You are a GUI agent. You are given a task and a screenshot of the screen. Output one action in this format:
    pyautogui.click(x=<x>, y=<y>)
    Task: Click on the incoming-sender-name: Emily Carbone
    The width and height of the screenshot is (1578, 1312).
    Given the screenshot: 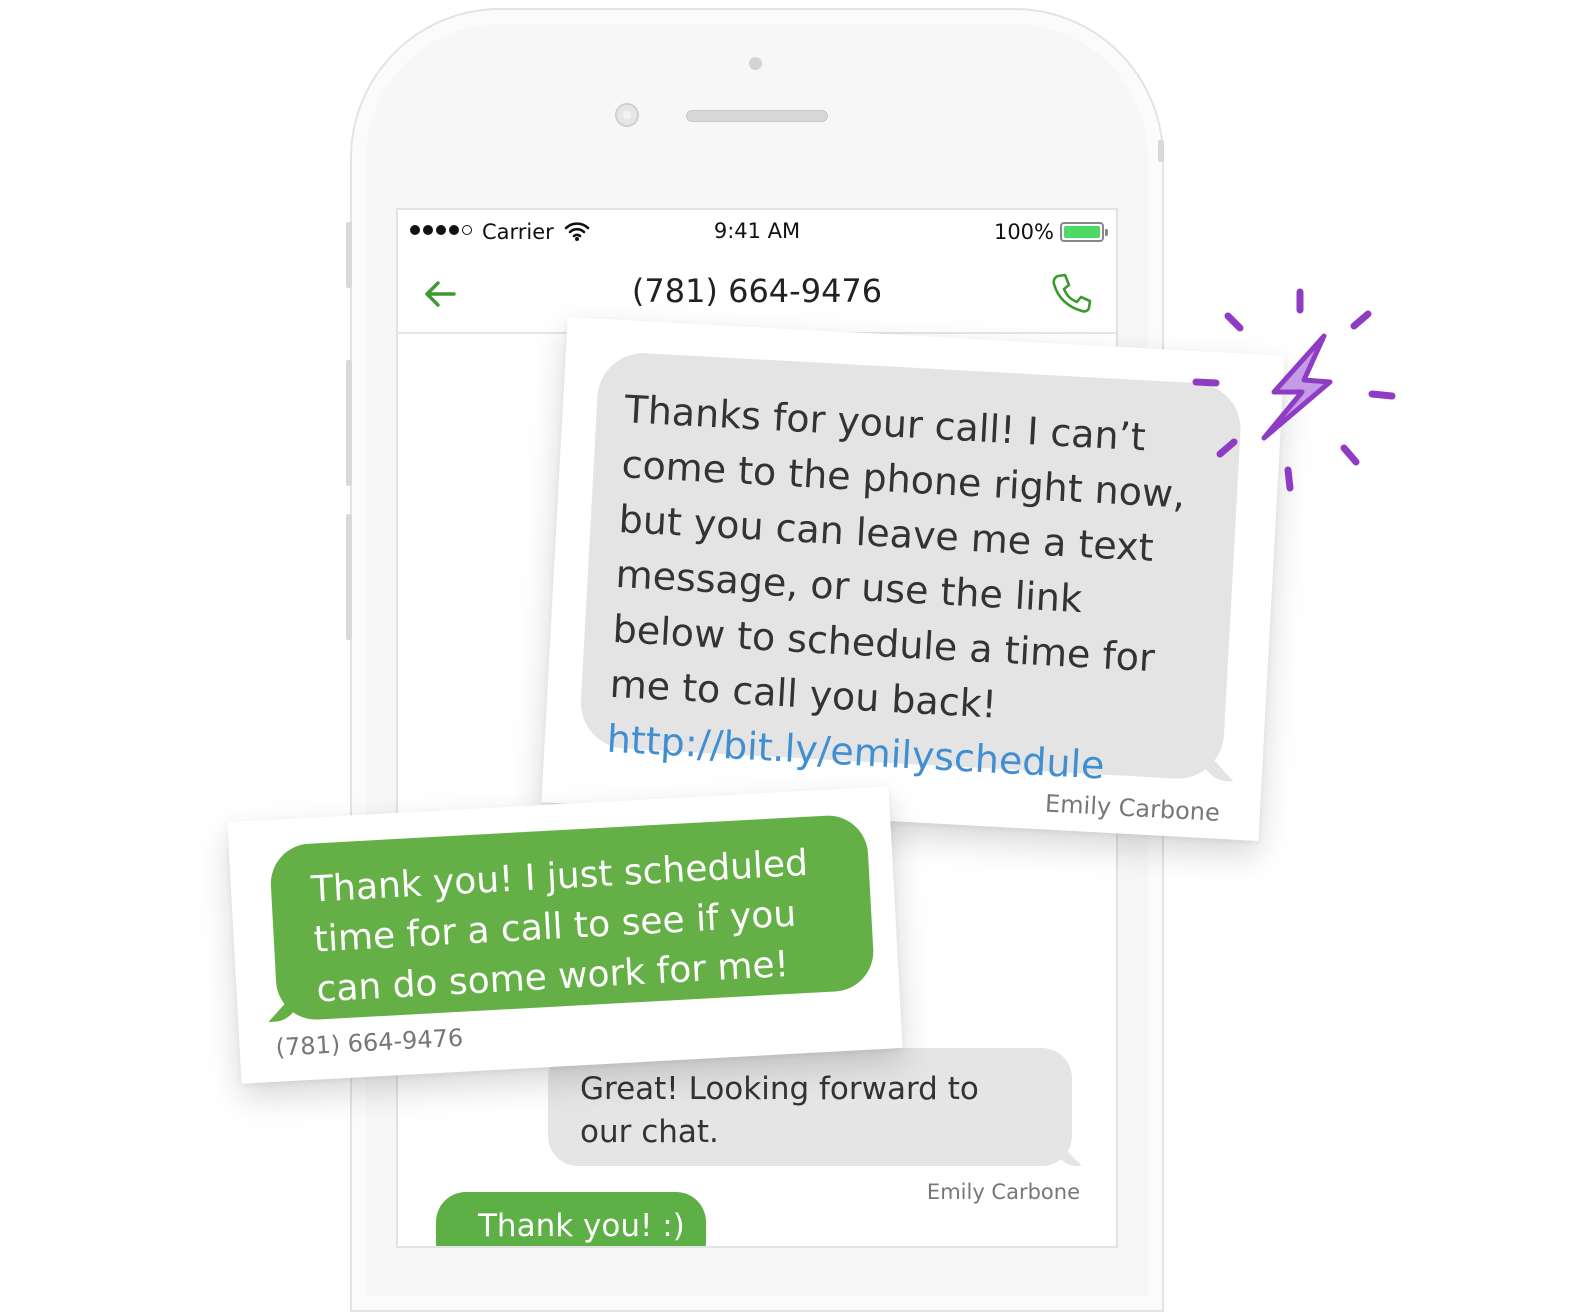 What is the action you would take?
    pyautogui.click(x=1003, y=1192)
    